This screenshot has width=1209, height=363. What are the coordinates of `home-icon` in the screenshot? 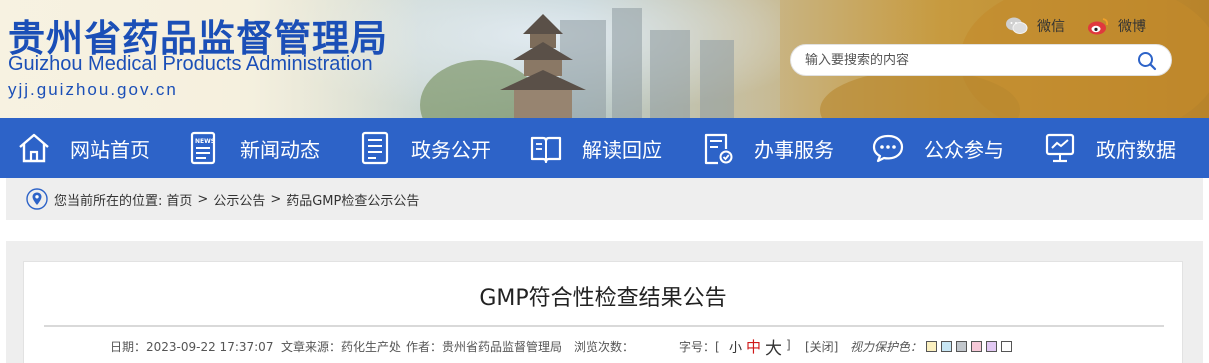 It's located at (34, 148).